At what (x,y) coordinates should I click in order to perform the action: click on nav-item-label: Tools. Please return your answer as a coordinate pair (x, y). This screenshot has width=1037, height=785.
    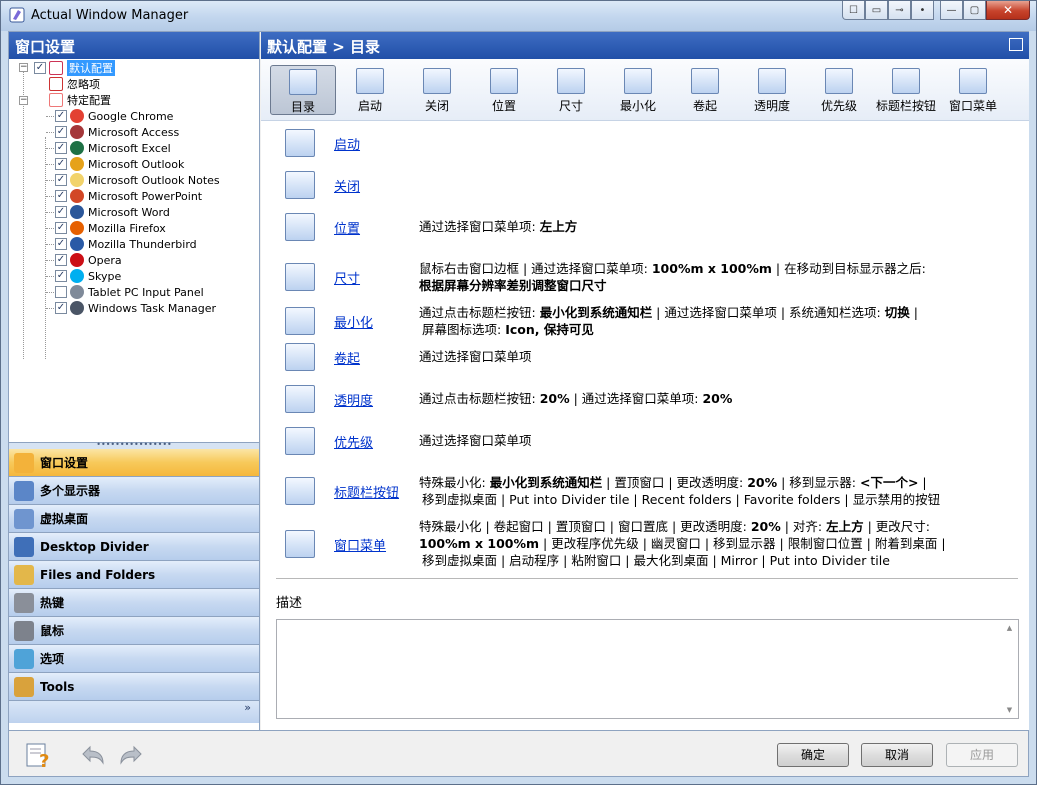
    Looking at the image, I should click on (57, 686).